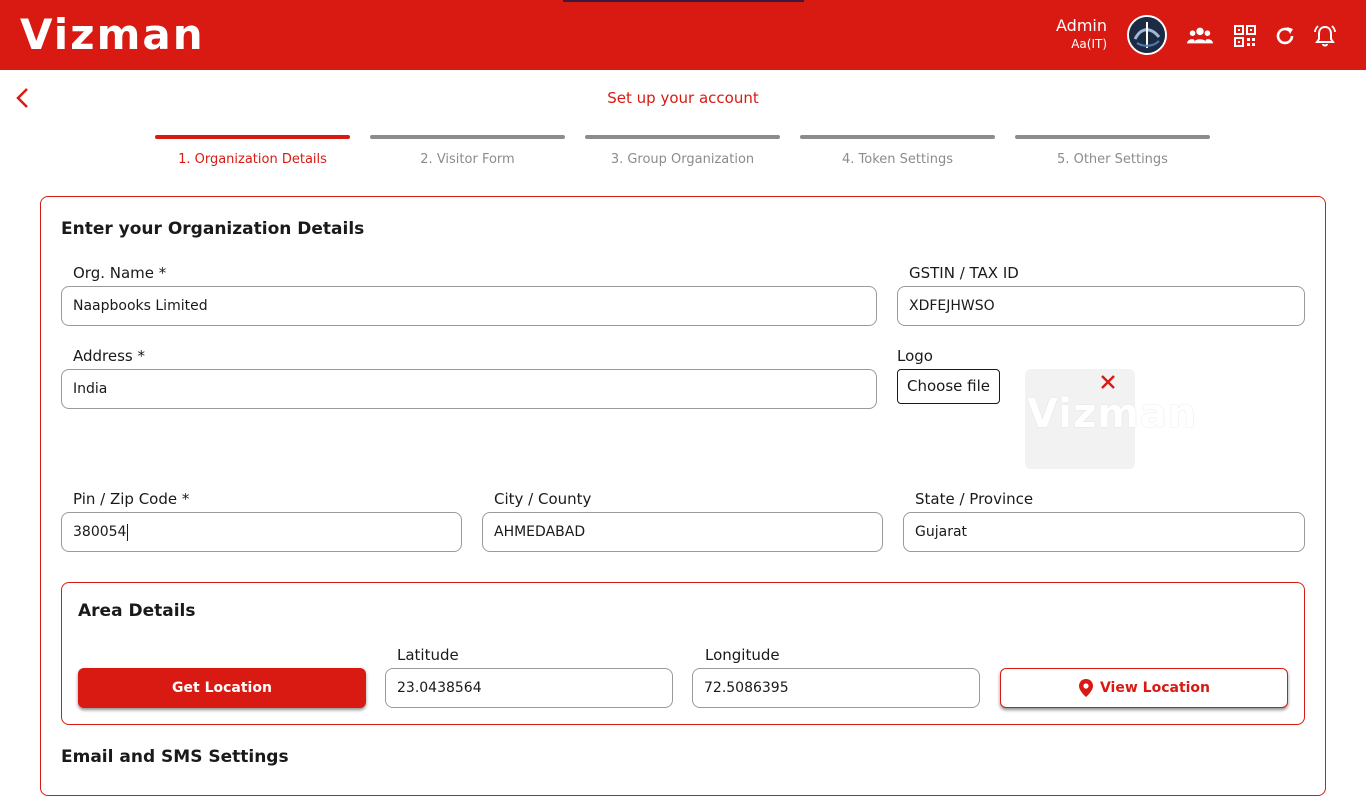 The width and height of the screenshot is (1366, 796). I want to click on remove-logo-icon, so click(1108, 382).